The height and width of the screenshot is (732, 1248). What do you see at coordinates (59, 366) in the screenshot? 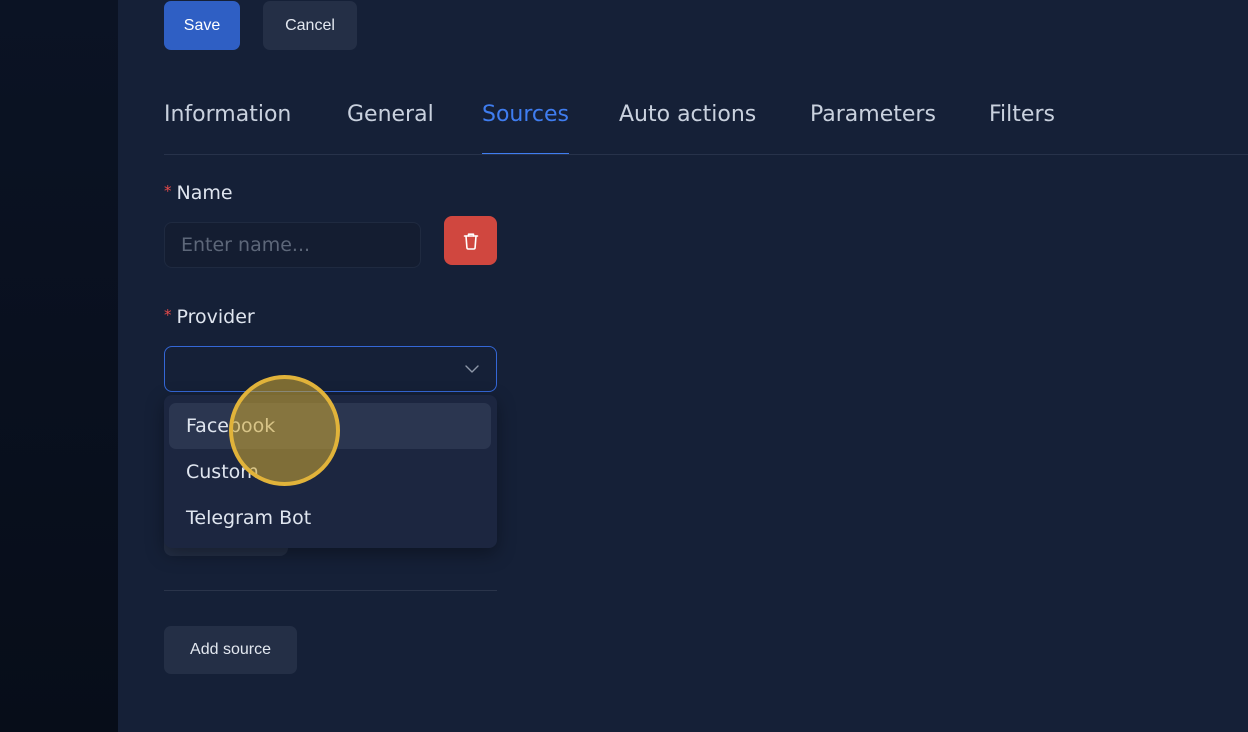
I see `left-rail` at bounding box center [59, 366].